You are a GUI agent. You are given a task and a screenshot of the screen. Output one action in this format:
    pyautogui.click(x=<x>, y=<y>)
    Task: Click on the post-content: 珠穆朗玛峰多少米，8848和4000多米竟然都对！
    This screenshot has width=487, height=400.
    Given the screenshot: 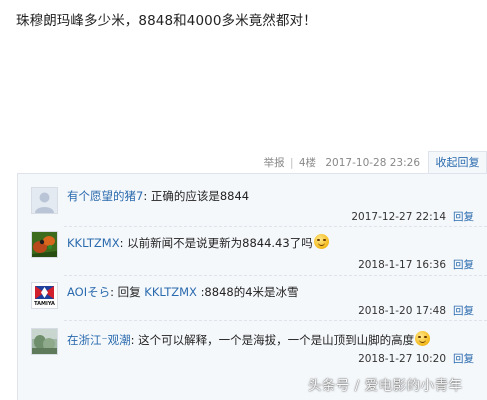 What is the action you would take?
    pyautogui.click(x=166, y=21)
    